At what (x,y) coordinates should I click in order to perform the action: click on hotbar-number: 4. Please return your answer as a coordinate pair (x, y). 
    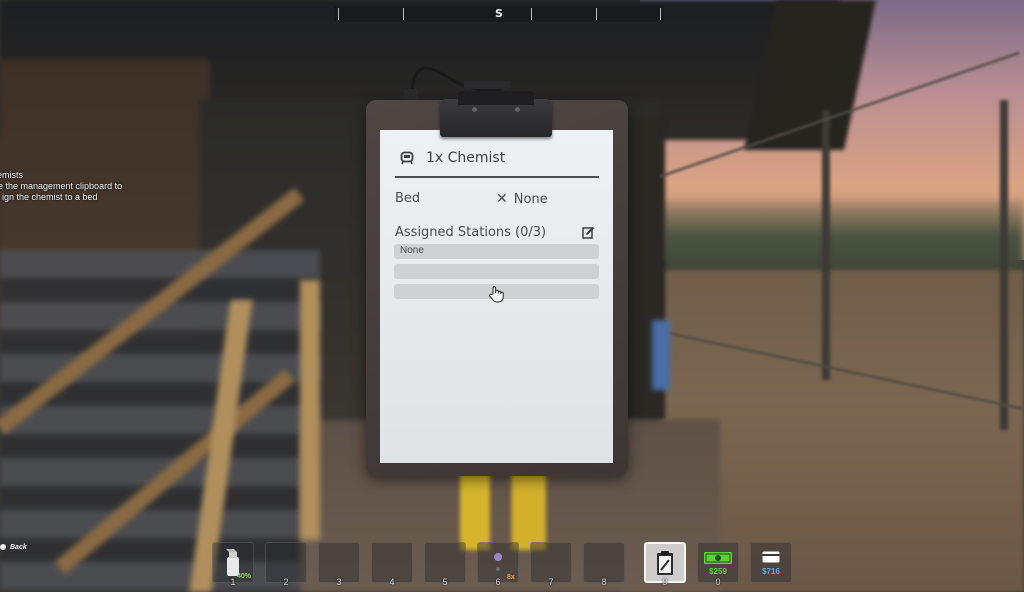
    Looking at the image, I should click on (392, 582).